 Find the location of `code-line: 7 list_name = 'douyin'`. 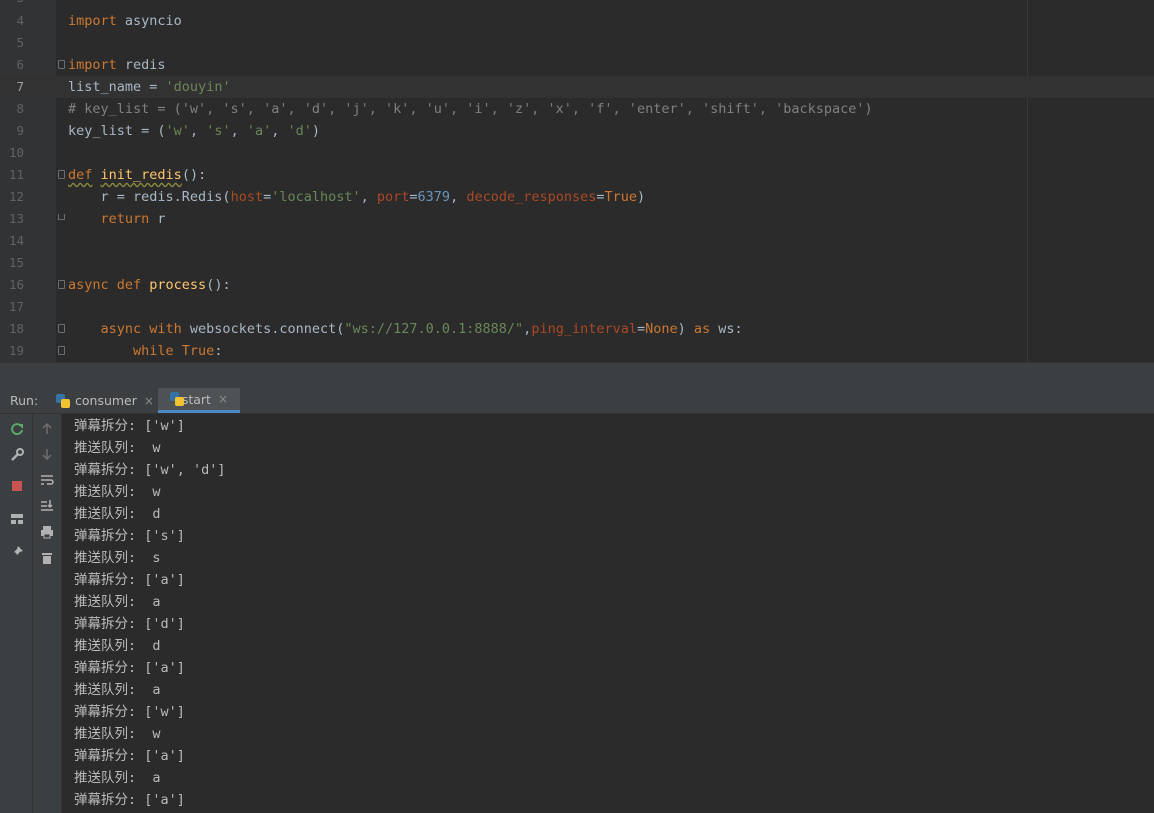

code-line: 7 list_name = 'douyin' is located at coordinates (577, 87).